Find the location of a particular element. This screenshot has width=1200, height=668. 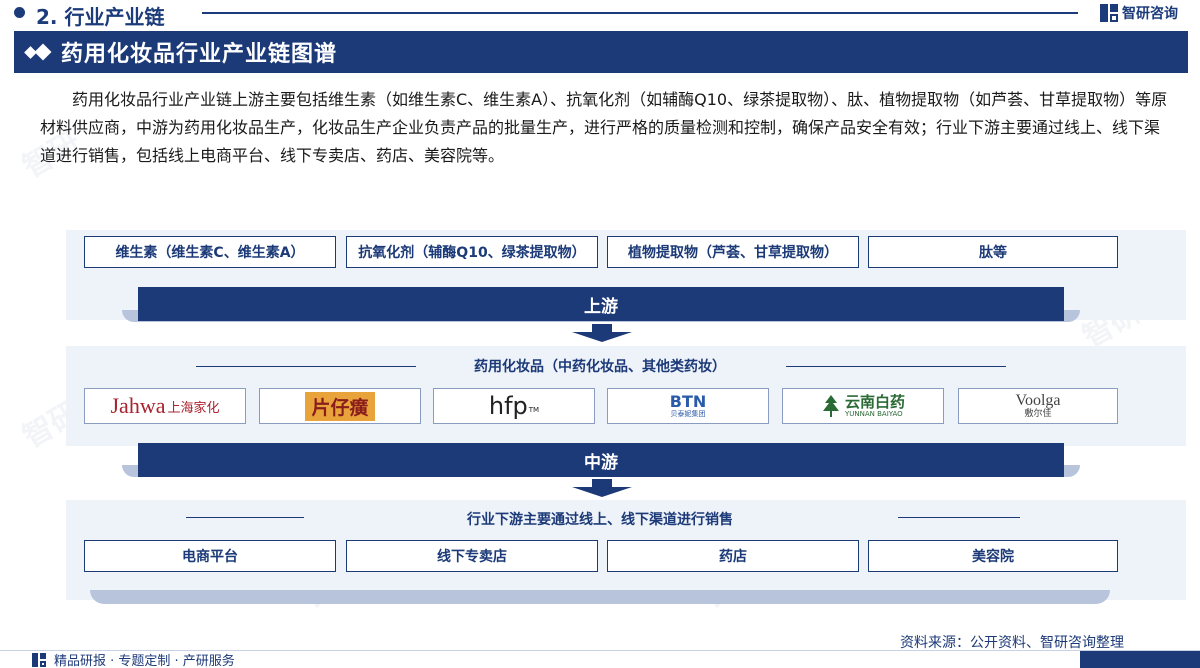

top-header: 2. 行业产业链 智研咨询 is located at coordinates (600, 14).